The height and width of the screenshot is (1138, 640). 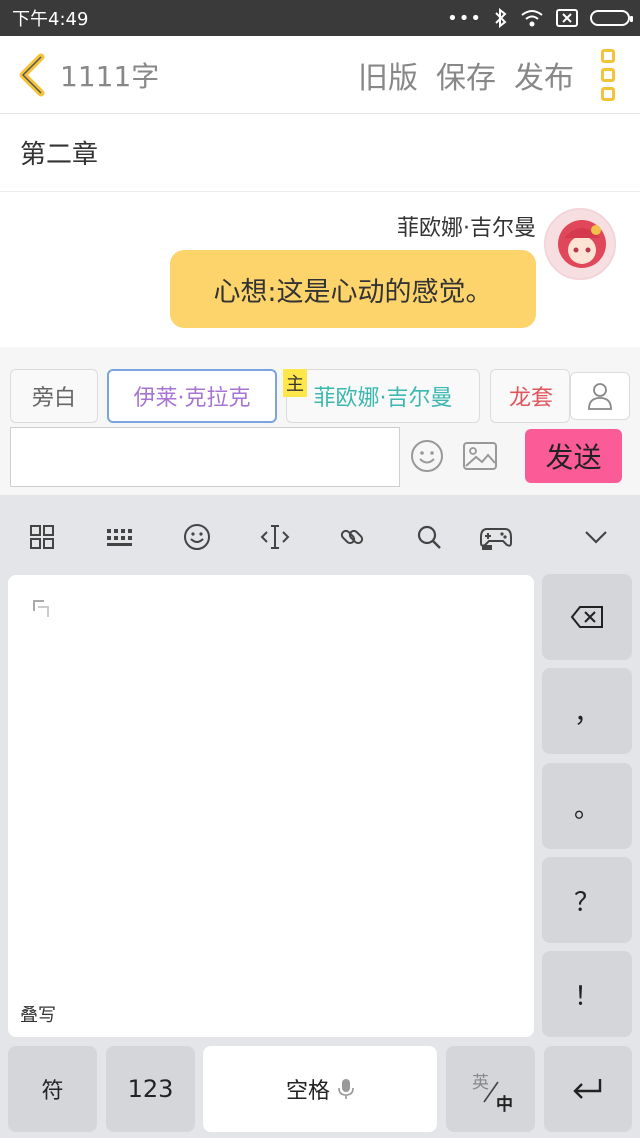 What do you see at coordinates (466, 228) in the screenshot?
I see `speaker-name: 菲欧娜·吉尔曼` at bounding box center [466, 228].